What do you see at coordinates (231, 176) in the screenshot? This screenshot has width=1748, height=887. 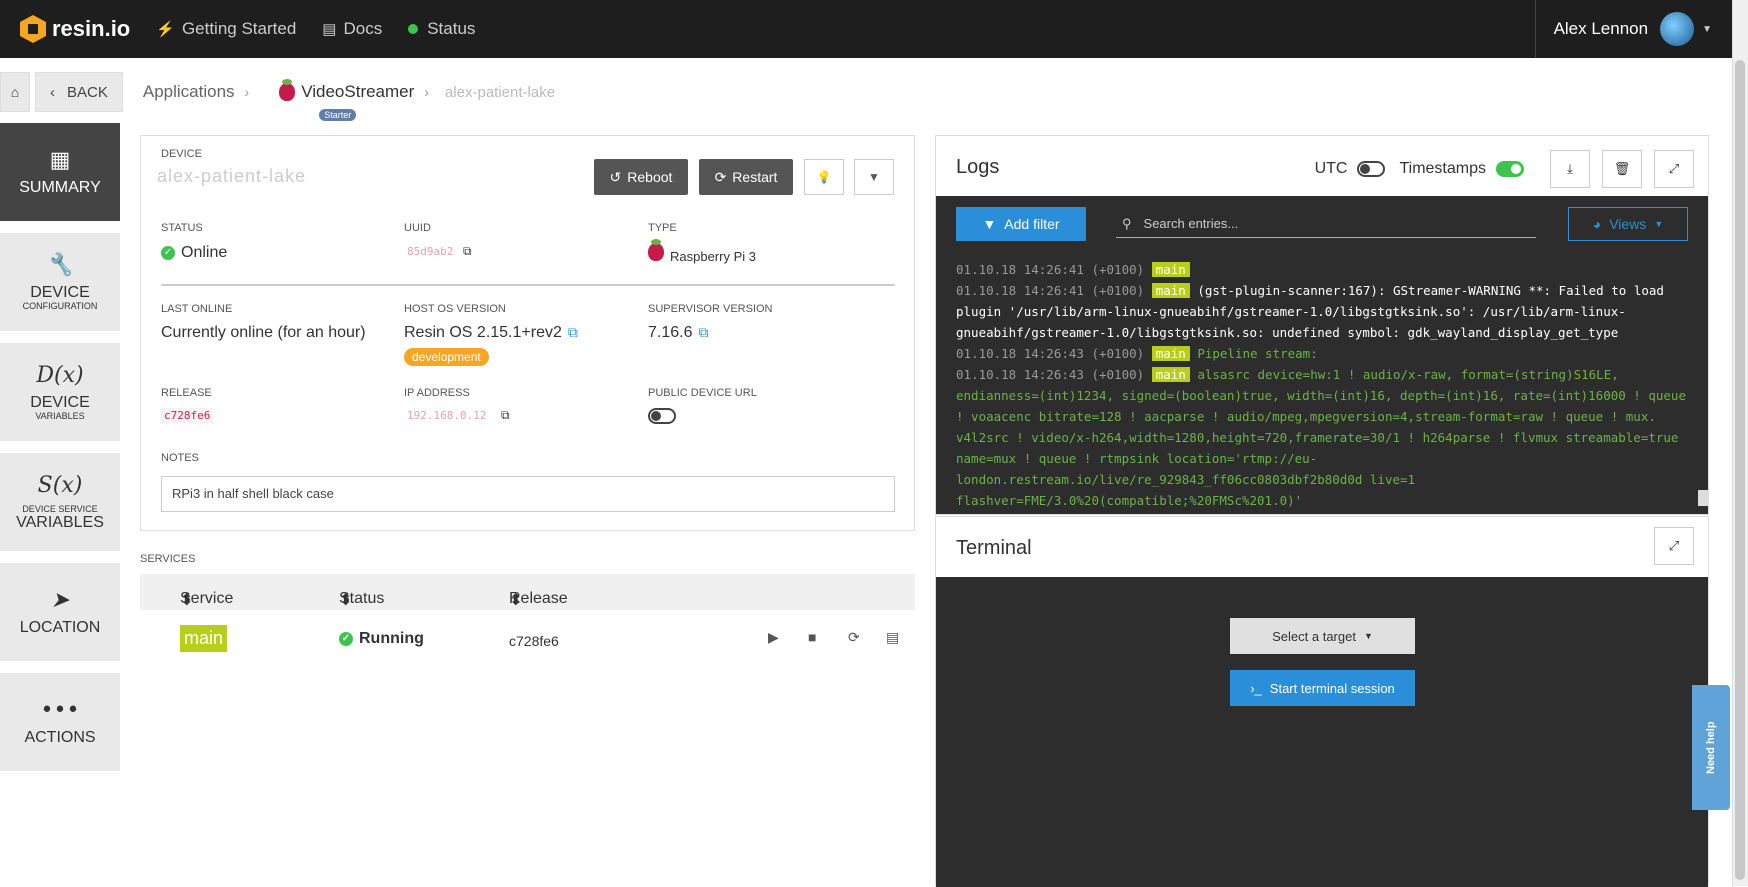 I see `device-name: alex-patient-lake` at bounding box center [231, 176].